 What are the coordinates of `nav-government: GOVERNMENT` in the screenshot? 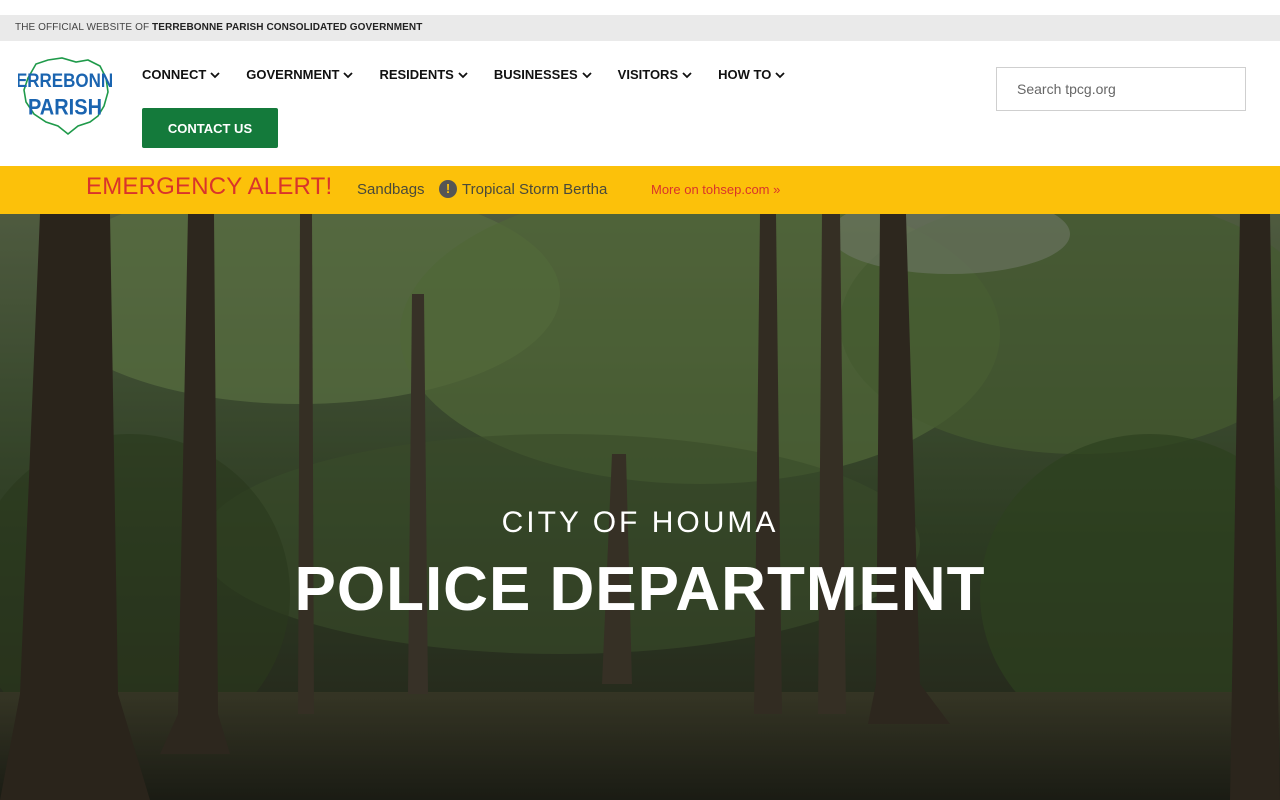 It's located at (300, 74).